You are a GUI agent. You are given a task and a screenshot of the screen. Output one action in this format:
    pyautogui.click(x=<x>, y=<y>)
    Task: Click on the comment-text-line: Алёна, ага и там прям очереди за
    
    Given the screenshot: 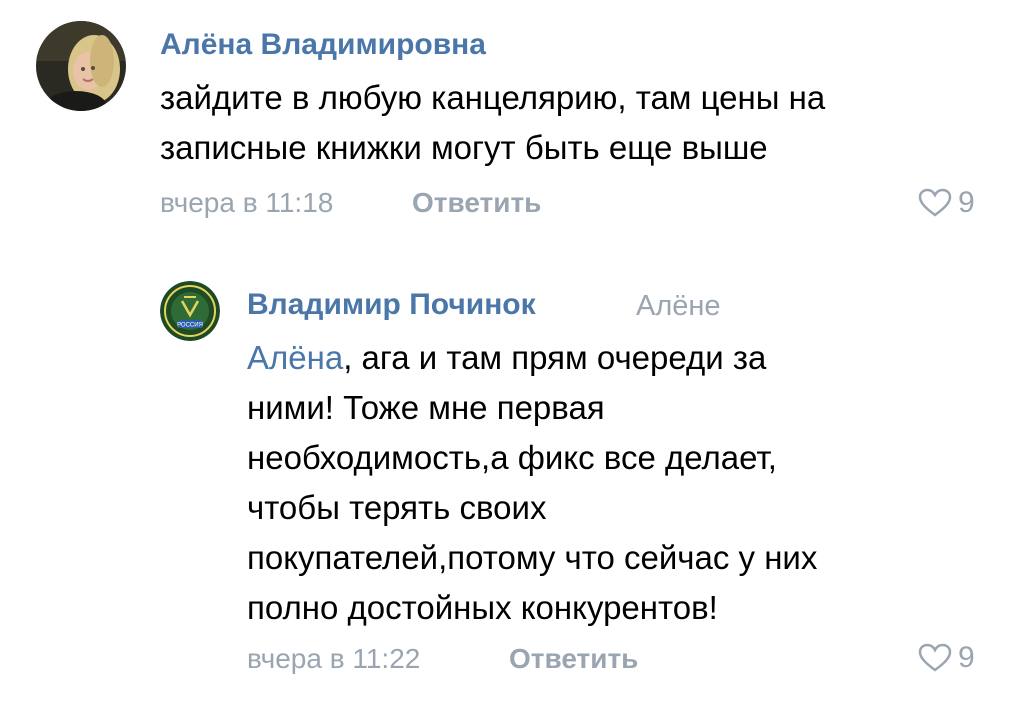 What is the action you would take?
    pyautogui.click(x=532, y=358)
    